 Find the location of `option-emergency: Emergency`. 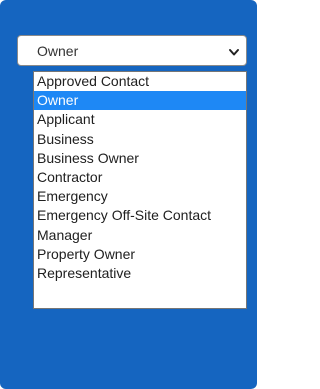

option-emergency: Emergency is located at coordinates (140, 196).